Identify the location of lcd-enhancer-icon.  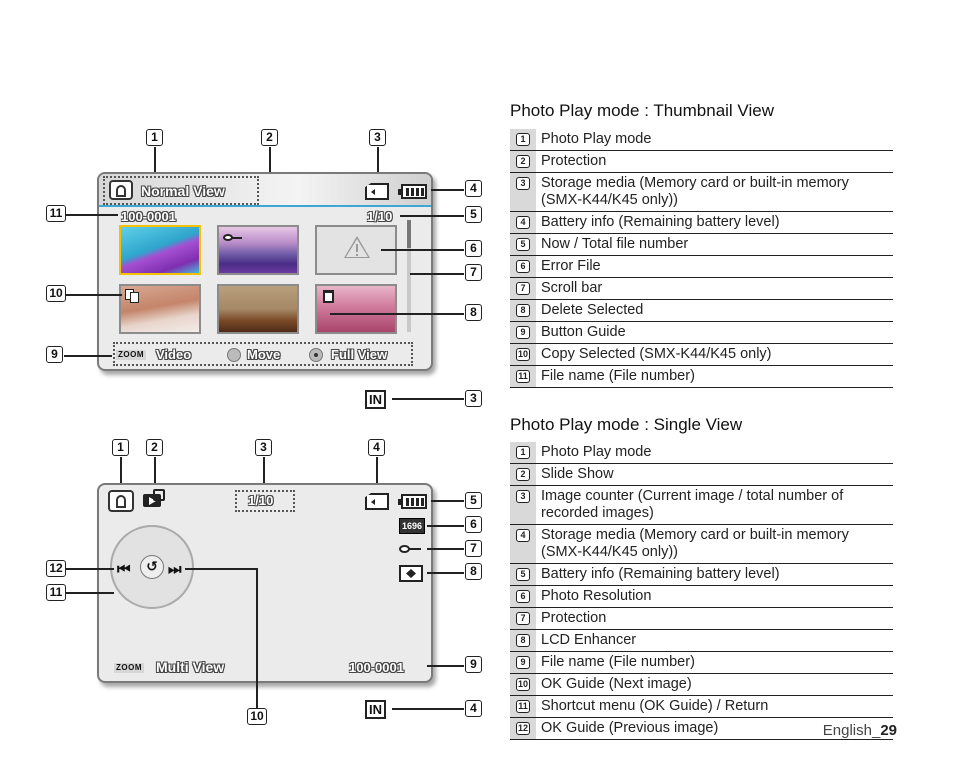
(411, 573).